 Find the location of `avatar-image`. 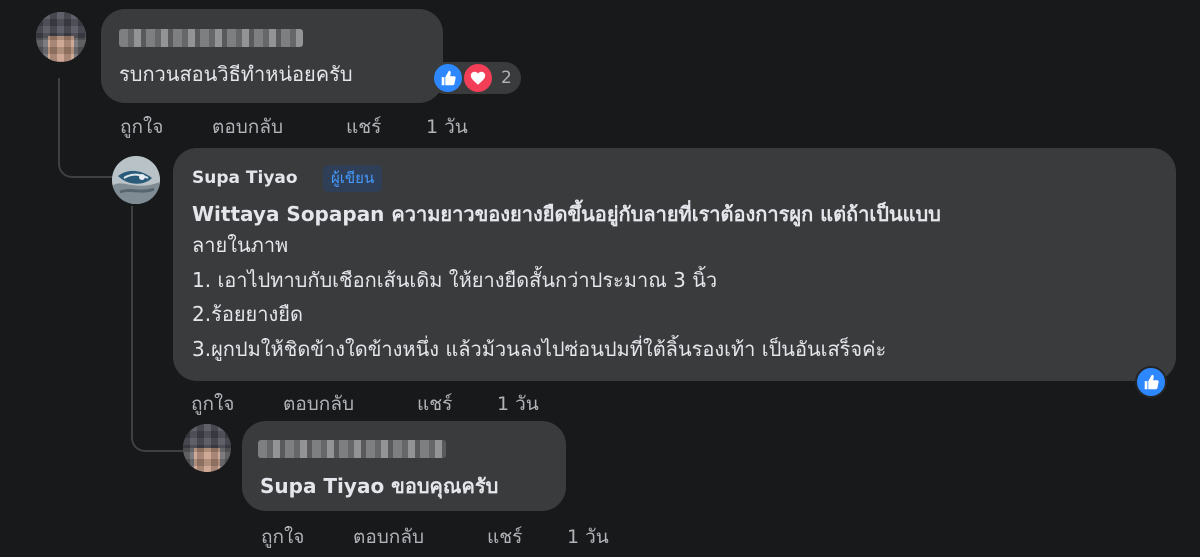

avatar-image is located at coordinates (136, 180).